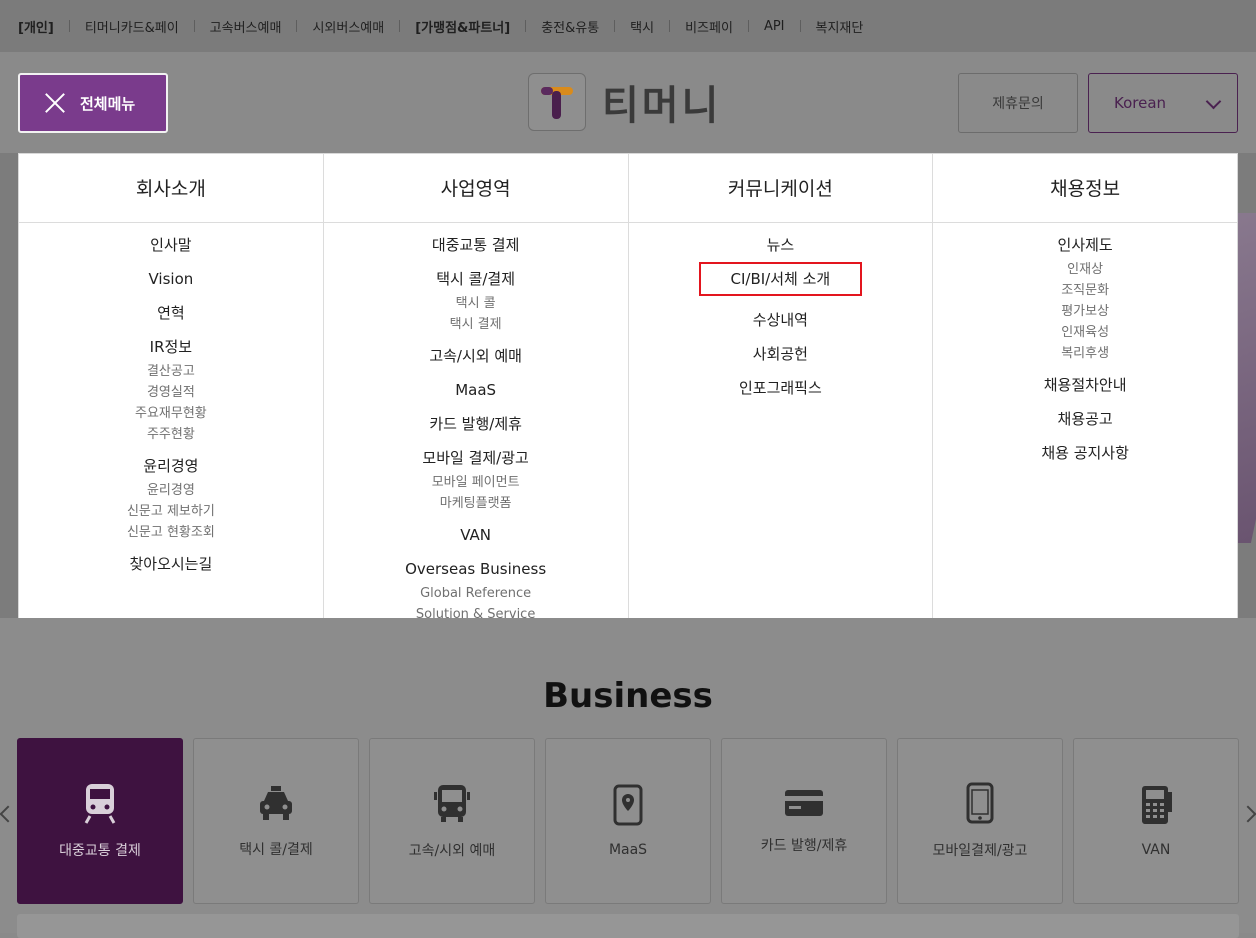  I want to click on topbar-link: 택시, so click(642, 26).